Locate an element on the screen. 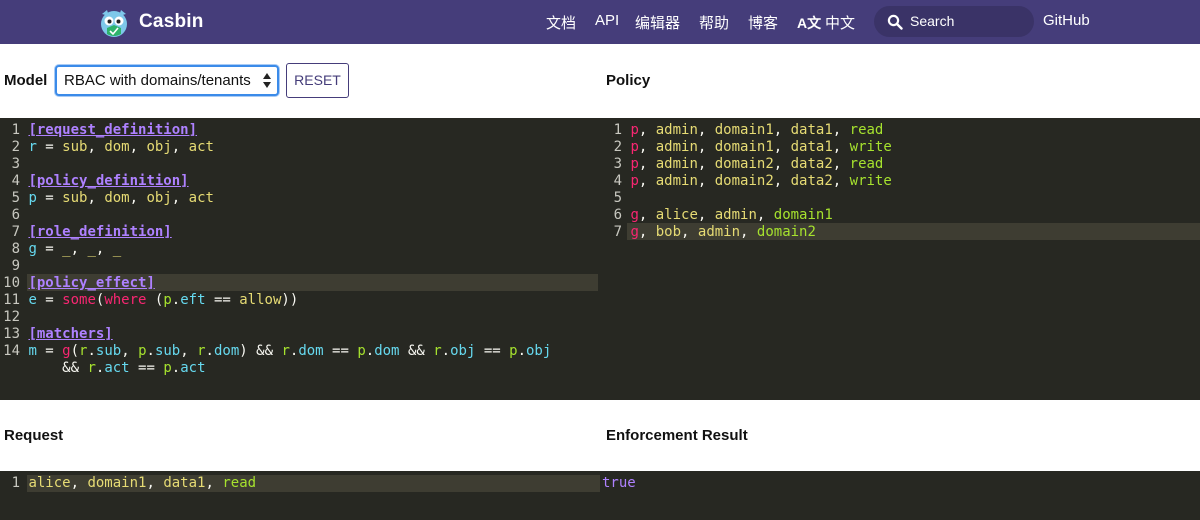  policy-line: 7 g, bob, admin, domain2 is located at coordinates (714, 232).